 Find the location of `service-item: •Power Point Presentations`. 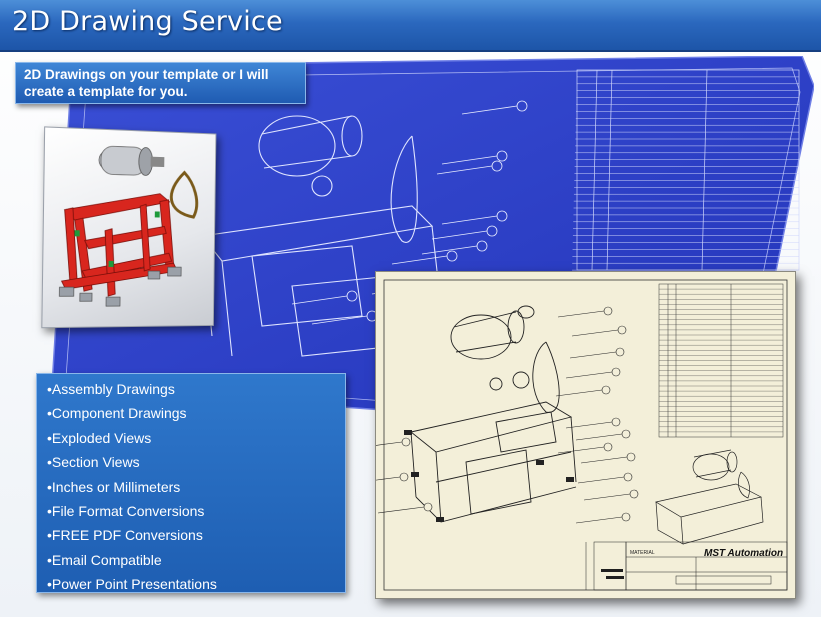

service-item: •Power Point Presentations is located at coordinates (196, 584).